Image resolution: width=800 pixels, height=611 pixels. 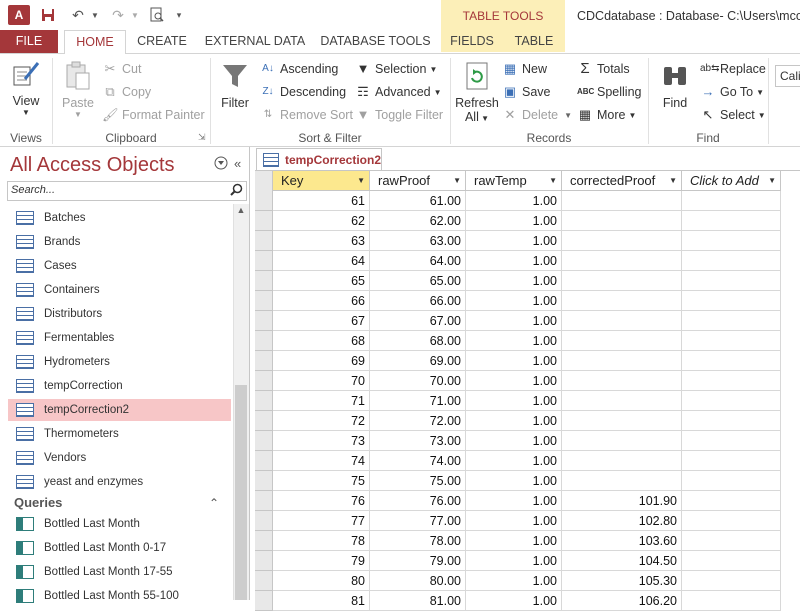 What do you see at coordinates (321, 521) in the screenshot?
I see `cell-key: 77` at bounding box center [321, 521].